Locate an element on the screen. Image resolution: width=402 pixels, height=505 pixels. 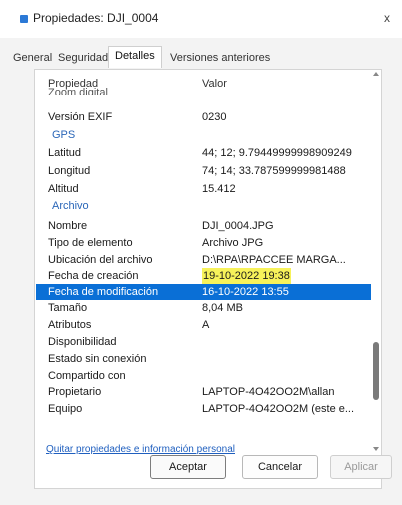
row-key: Tamaño is located at coordinates (68, 308).